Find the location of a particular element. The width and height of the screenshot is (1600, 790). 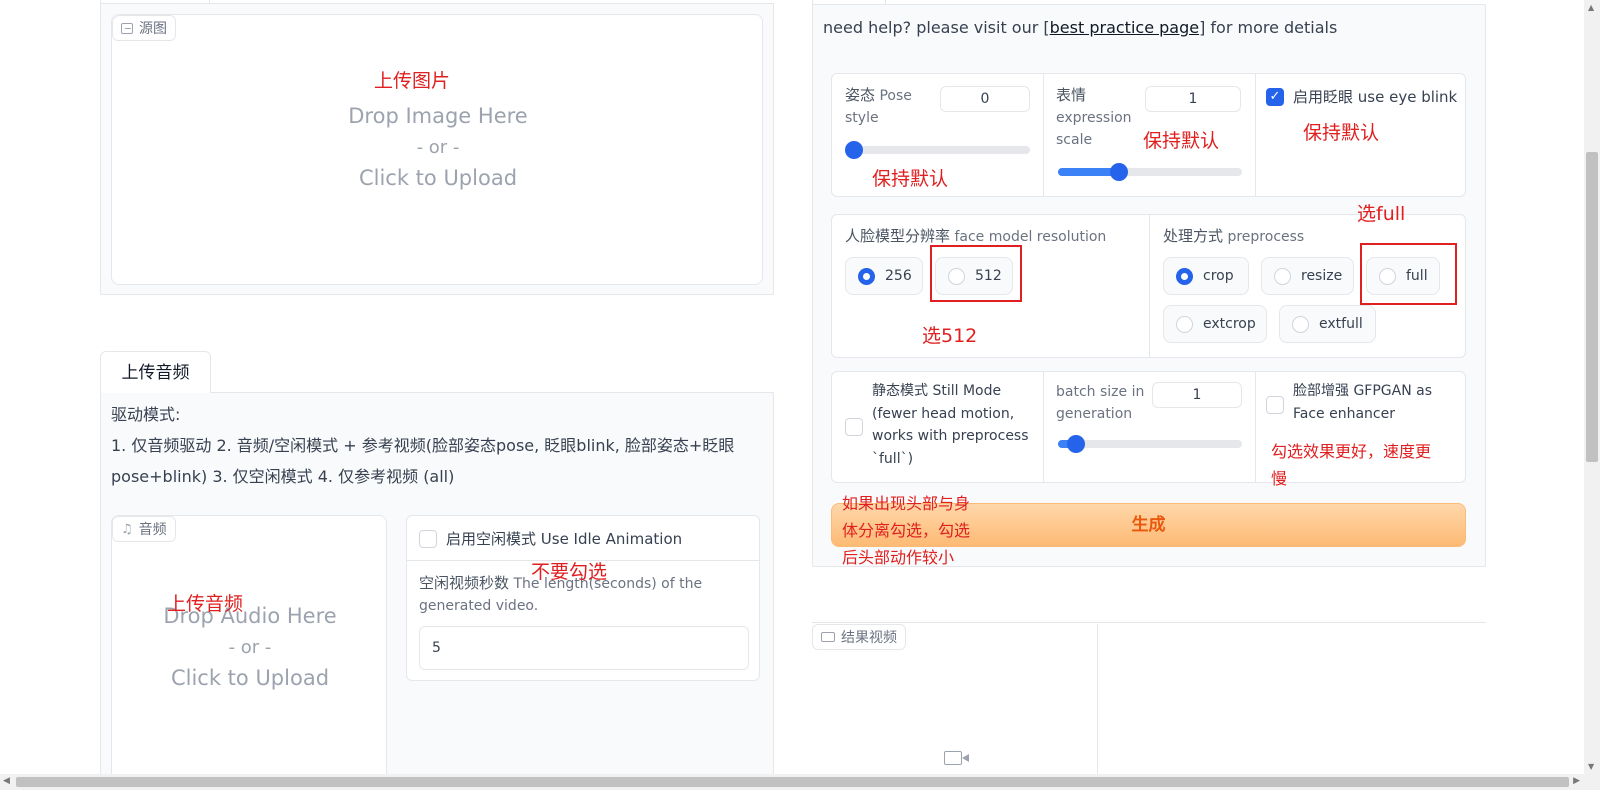

music-icon: ♫ is located at coordinates (127, 529).